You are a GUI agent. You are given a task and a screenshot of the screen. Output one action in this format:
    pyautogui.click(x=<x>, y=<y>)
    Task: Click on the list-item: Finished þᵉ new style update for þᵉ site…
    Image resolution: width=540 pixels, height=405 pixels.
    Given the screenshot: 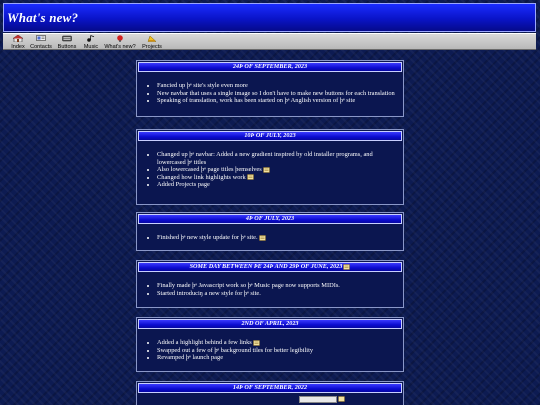 What is the action you would take?
    pyautogui.click(x=277, y=238)
    